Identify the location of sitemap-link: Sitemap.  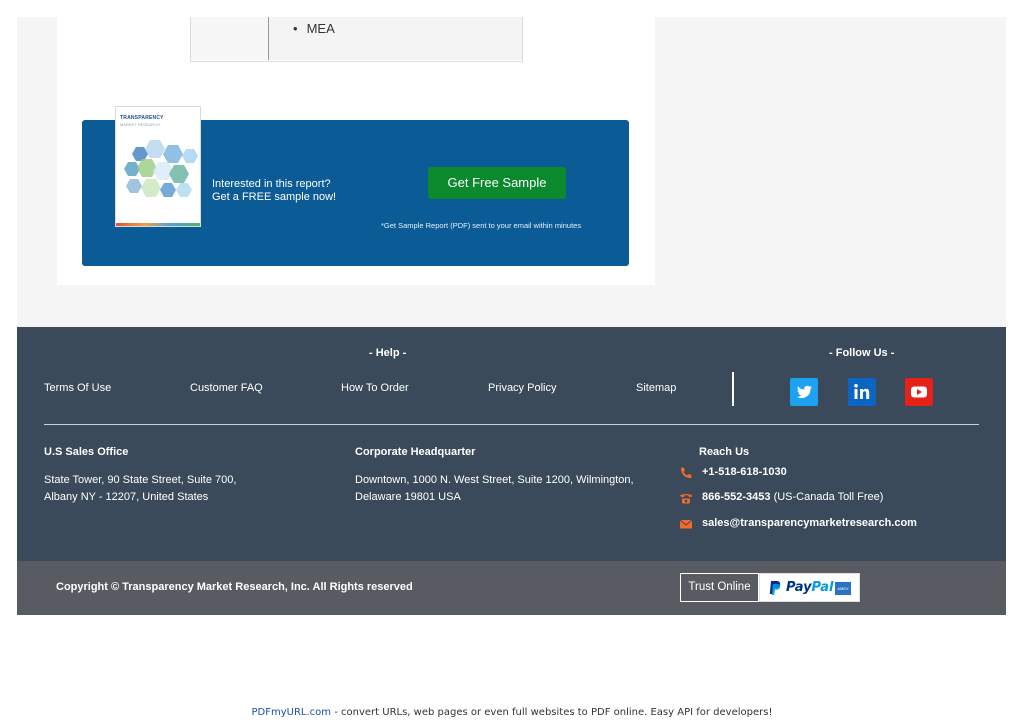
(656, 388).